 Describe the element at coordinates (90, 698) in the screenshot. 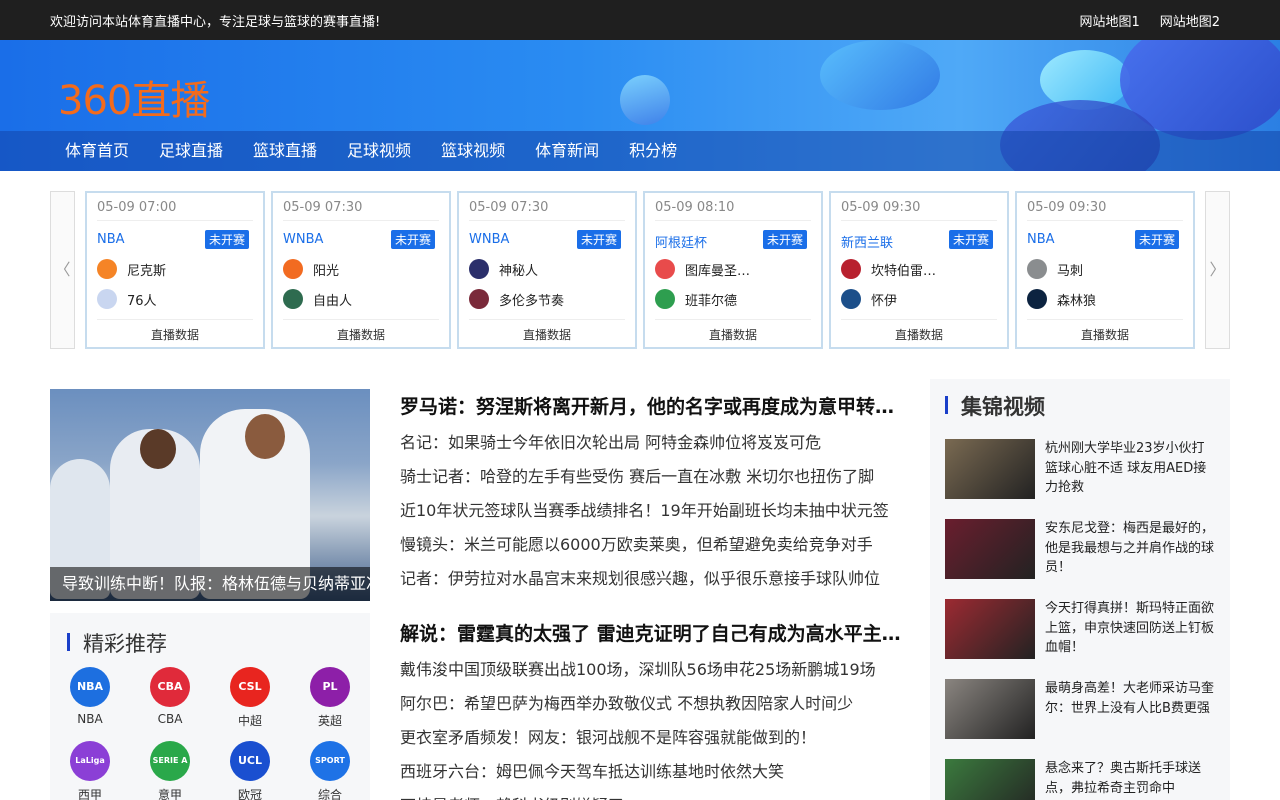

I see `league-link: NBA NBA` at that location.